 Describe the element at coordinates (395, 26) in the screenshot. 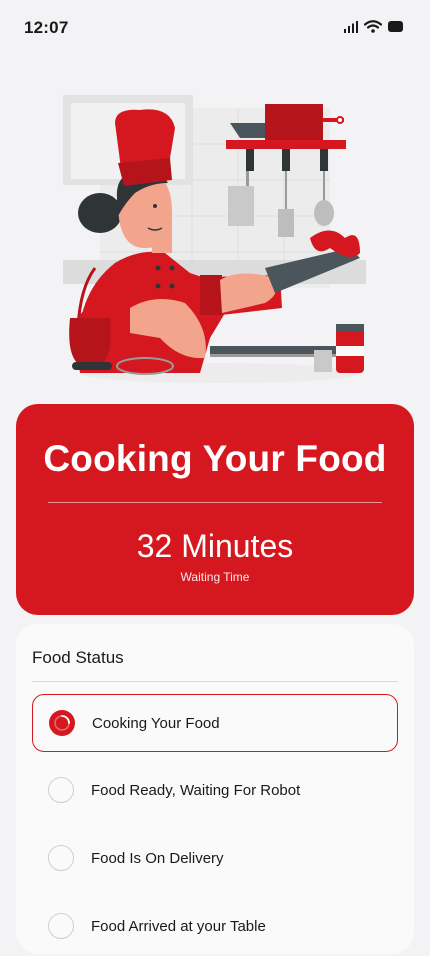

I see `battery-icon` at that location.